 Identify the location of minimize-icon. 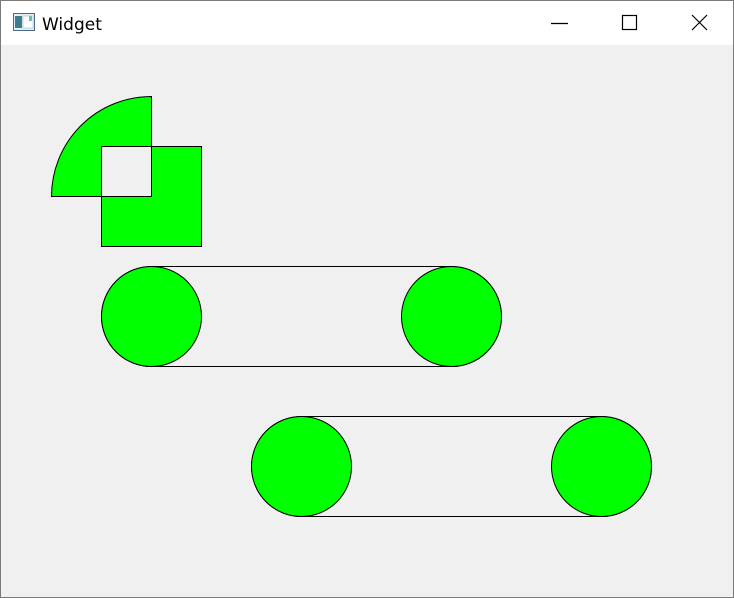
(559, 23).